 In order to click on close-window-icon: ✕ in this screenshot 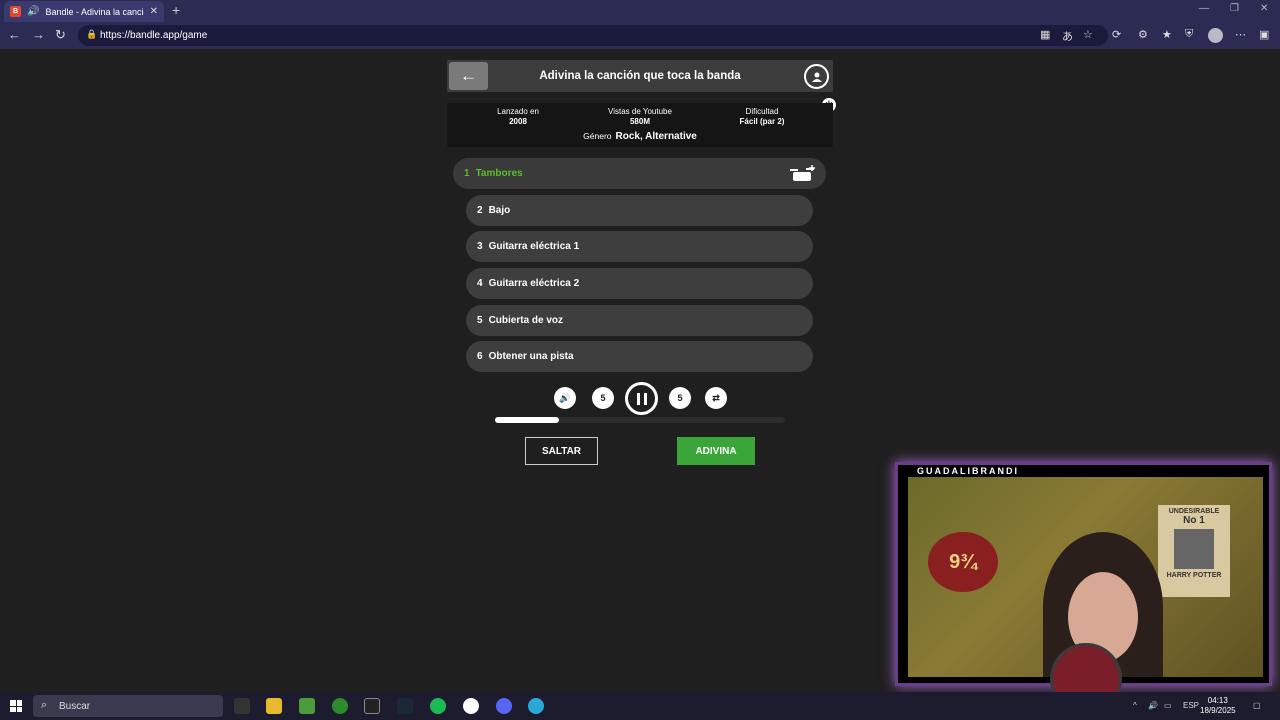, I will do `click(1264, 8)`.